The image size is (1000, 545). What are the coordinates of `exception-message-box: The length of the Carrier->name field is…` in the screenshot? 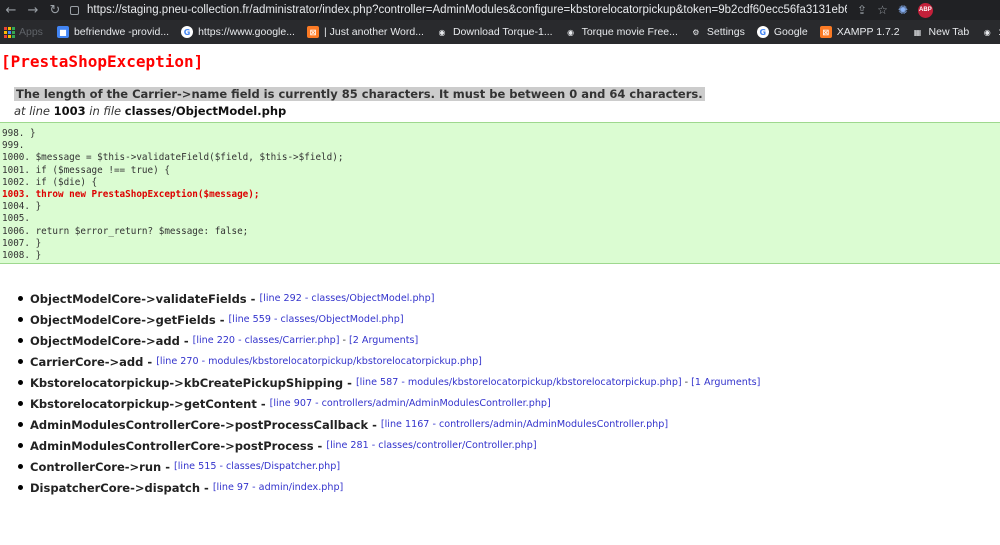 It's located at (359, 101).